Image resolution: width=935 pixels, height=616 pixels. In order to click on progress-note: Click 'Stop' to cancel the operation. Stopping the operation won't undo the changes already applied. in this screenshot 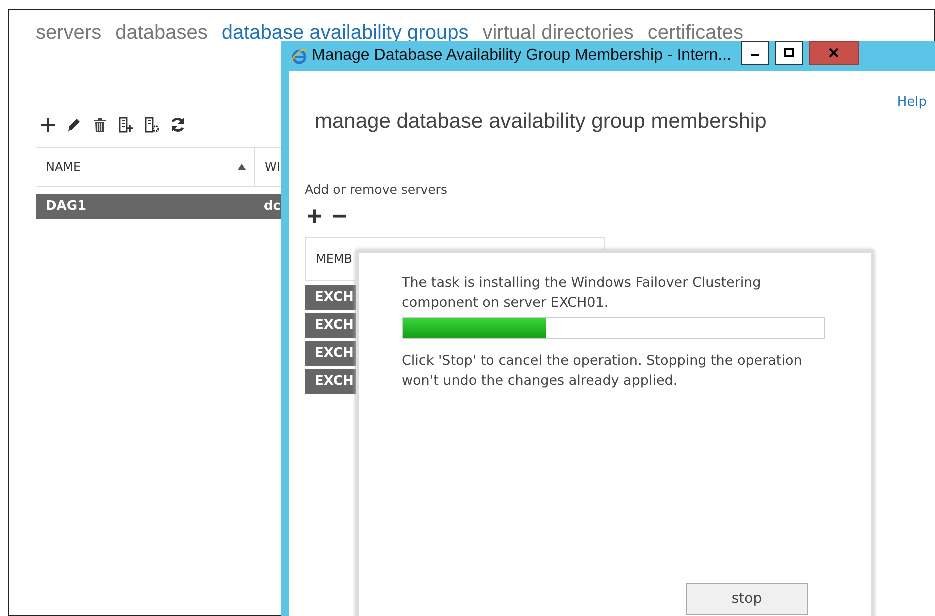, I will do `click(603, 371)`.